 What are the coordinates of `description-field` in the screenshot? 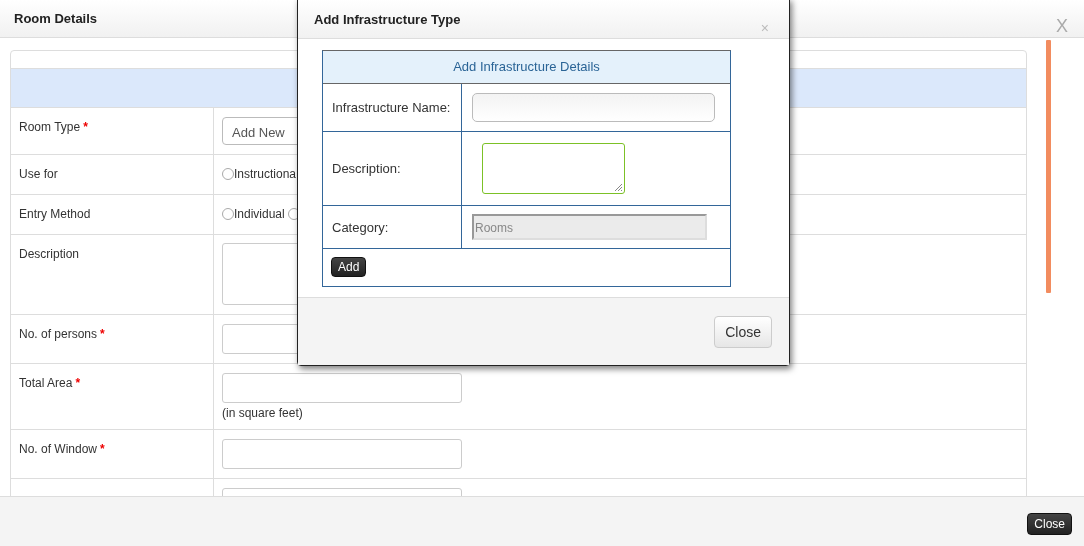 It's located at (553, 168).